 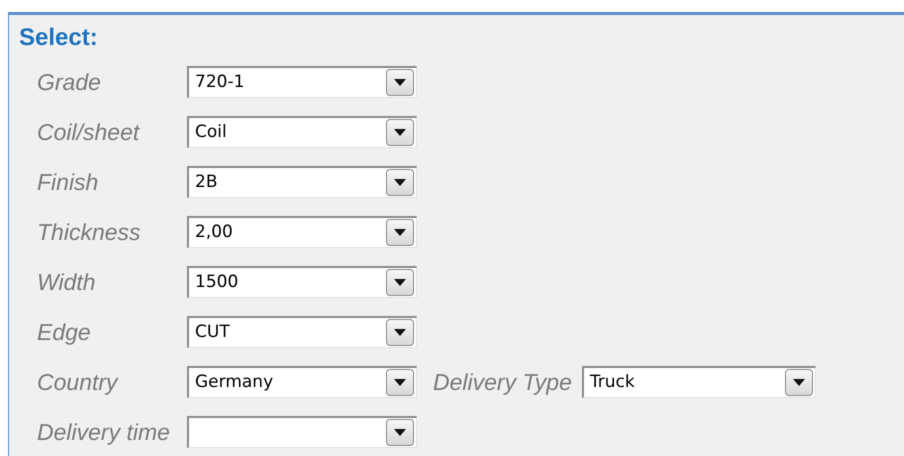 I want to click on dropdown-field: 2,00, so click(x=302, y=232).